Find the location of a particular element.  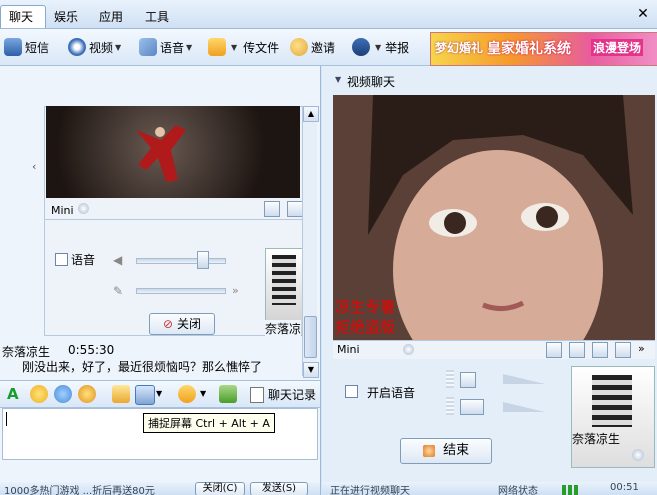

menu-entertainment: 娱乐 is located at coordinates (66, 16).